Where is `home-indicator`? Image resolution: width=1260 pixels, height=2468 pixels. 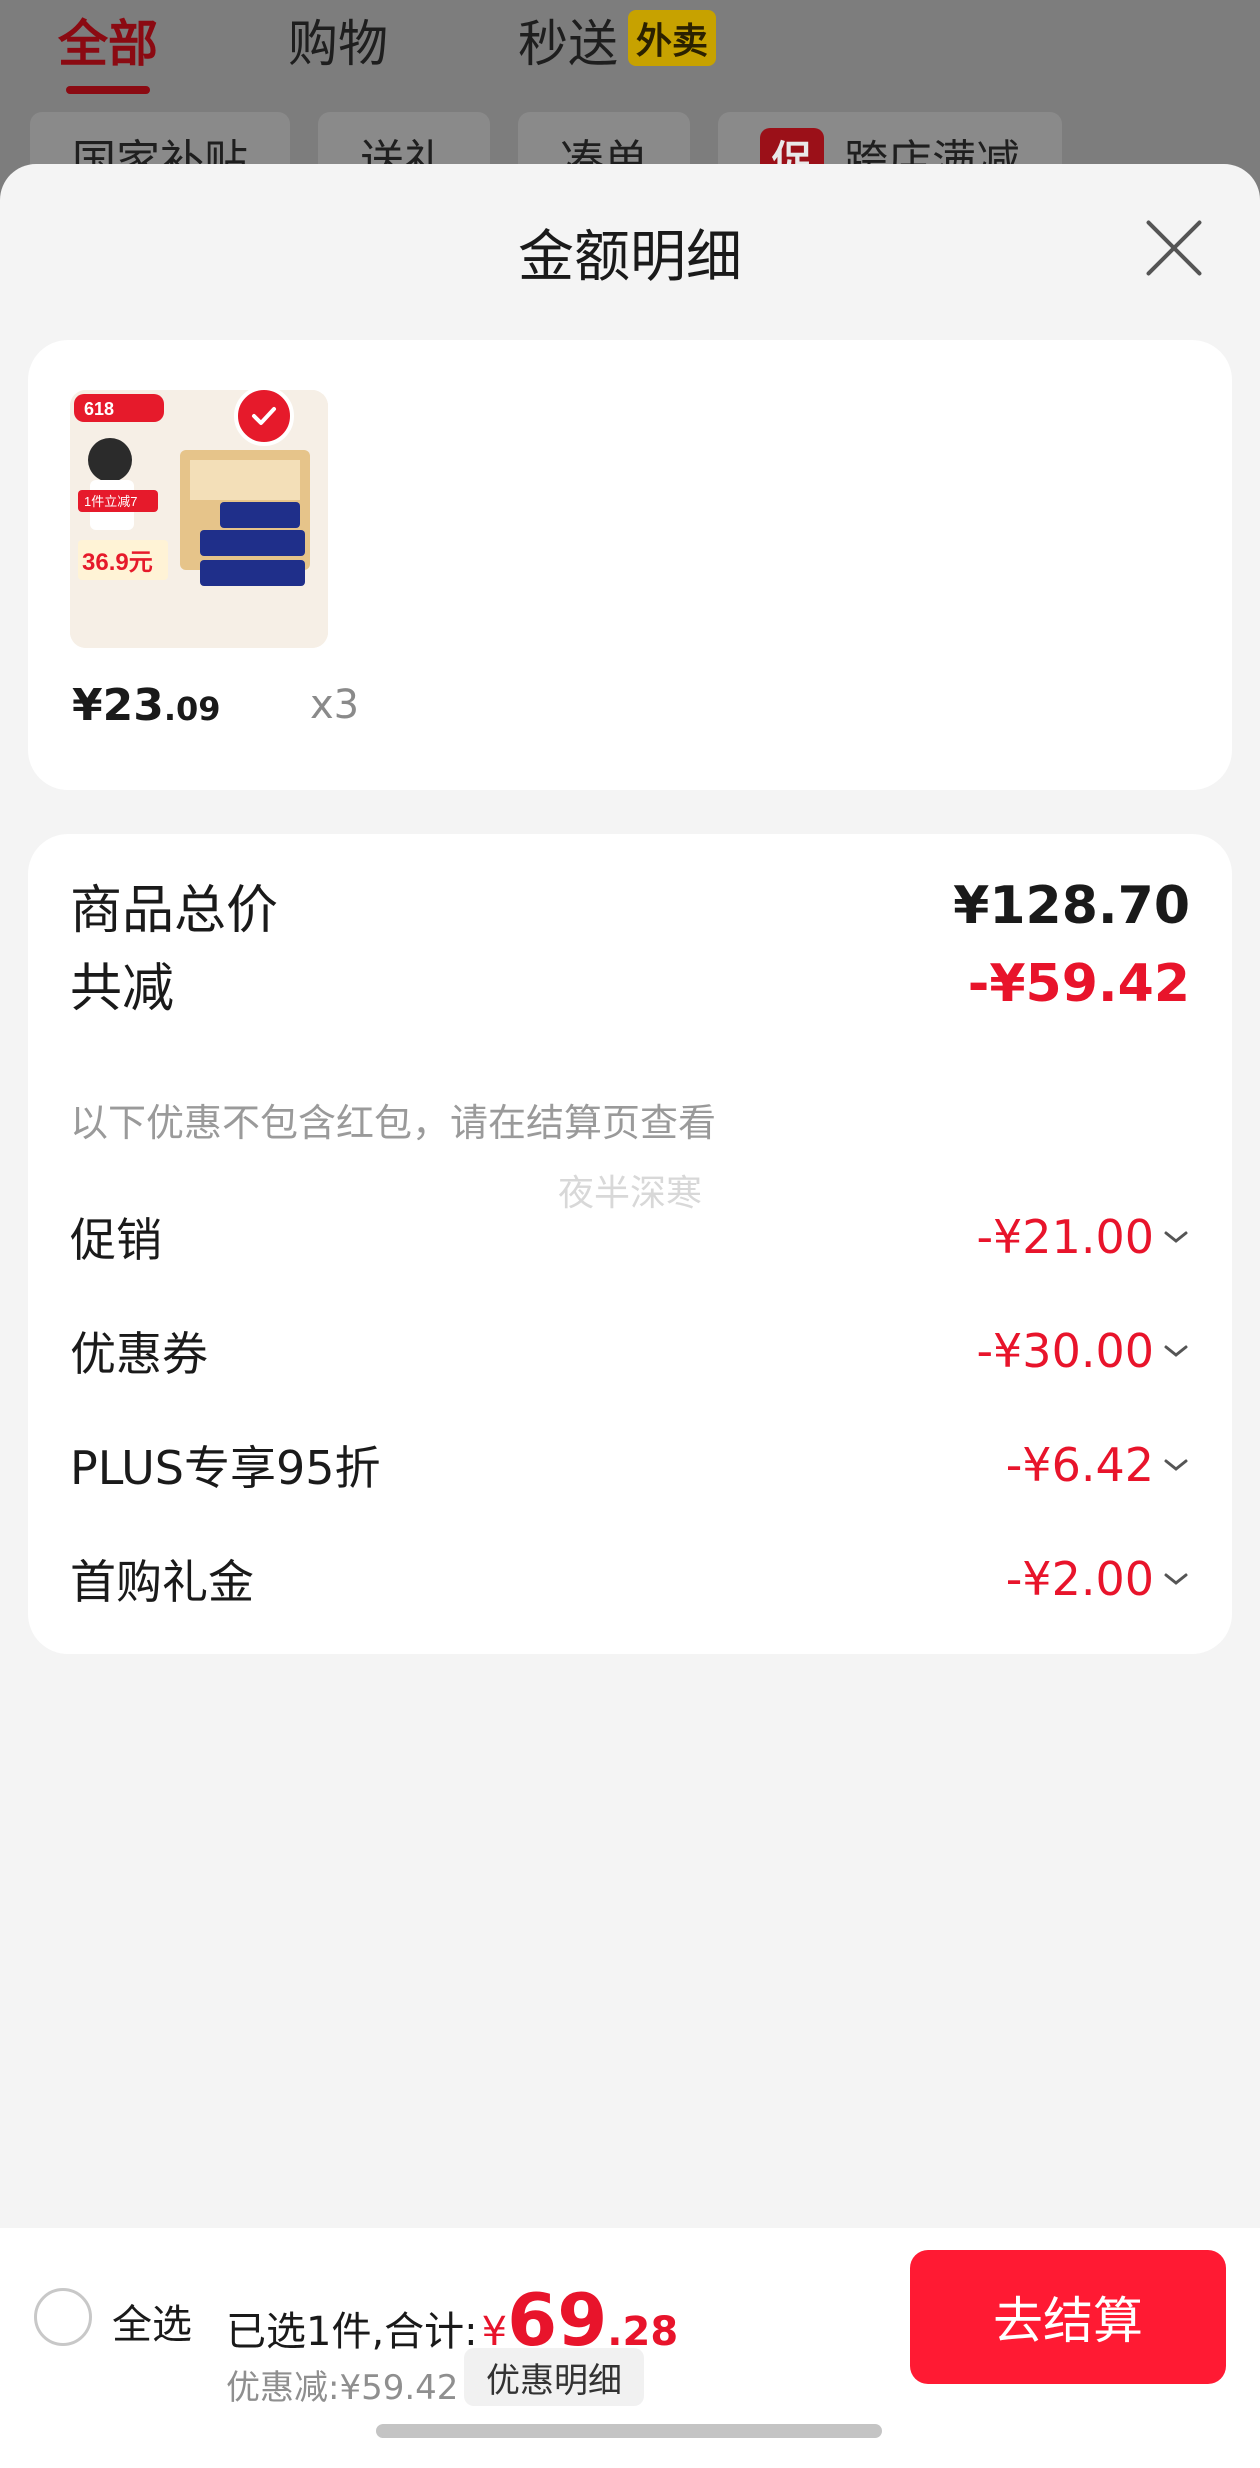
home-indicator is located at coordinates (629, 2431).